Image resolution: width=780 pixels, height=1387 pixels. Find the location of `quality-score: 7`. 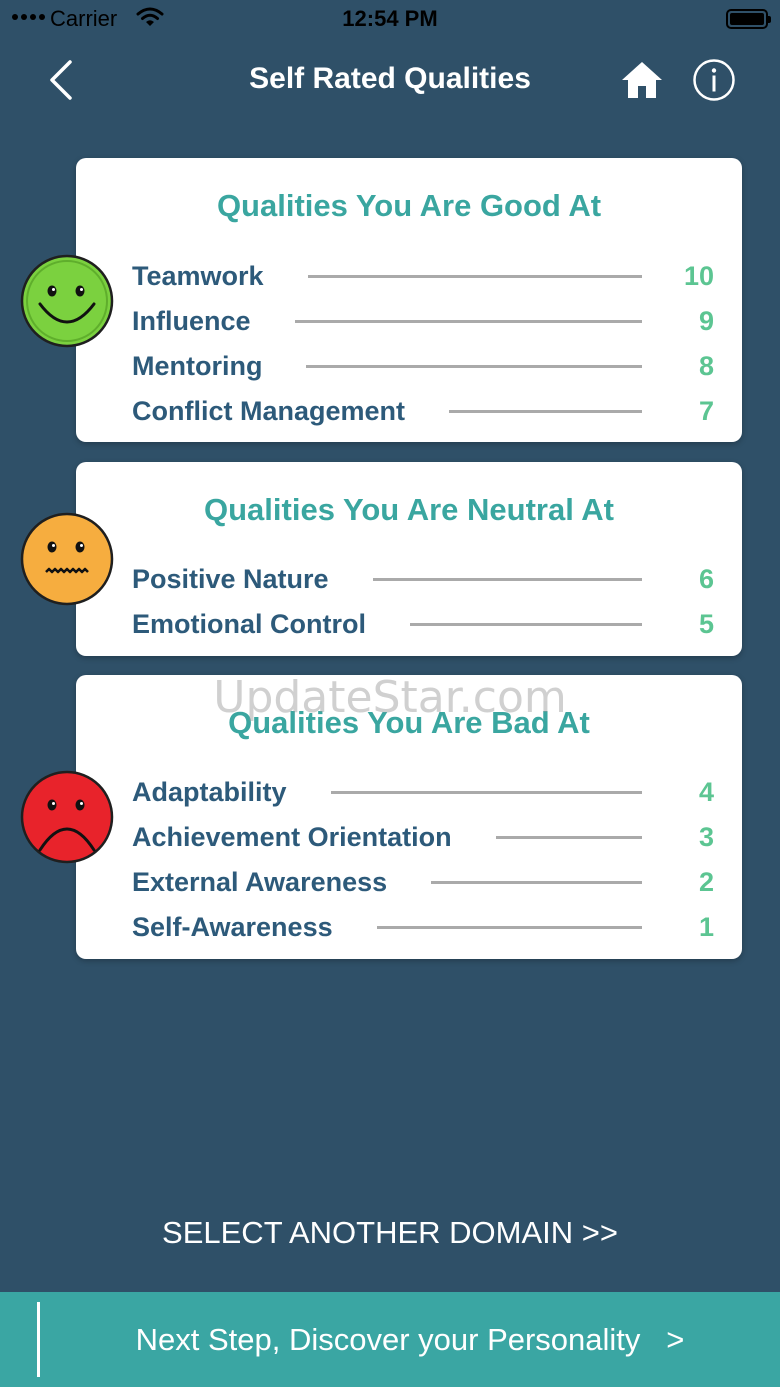

quality-score: 7 is located at coordinates (706, 410).